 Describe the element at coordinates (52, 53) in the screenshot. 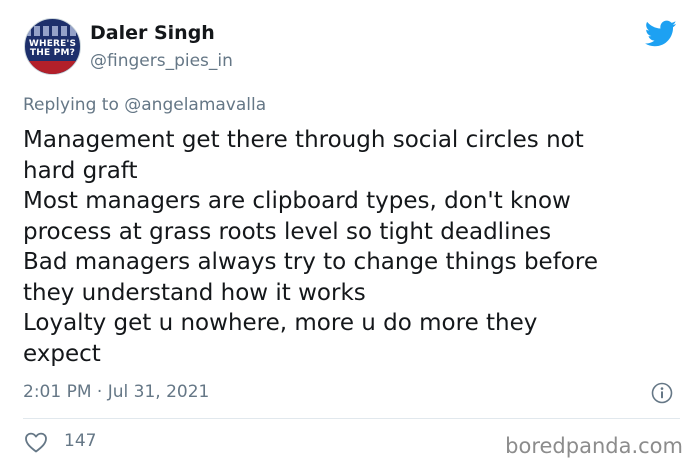

I see `avatar-text-line2: THE PM?` at that location.